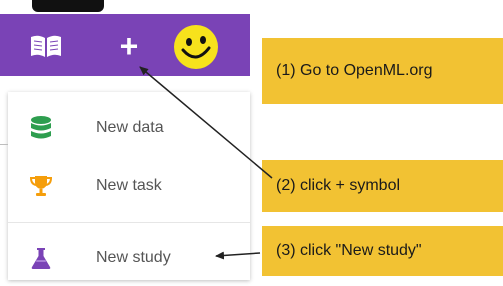  What do you see at coordinates (206, 122) in the screenshot?
I see `arrow-to-plus` at bounding box center [206, 122].